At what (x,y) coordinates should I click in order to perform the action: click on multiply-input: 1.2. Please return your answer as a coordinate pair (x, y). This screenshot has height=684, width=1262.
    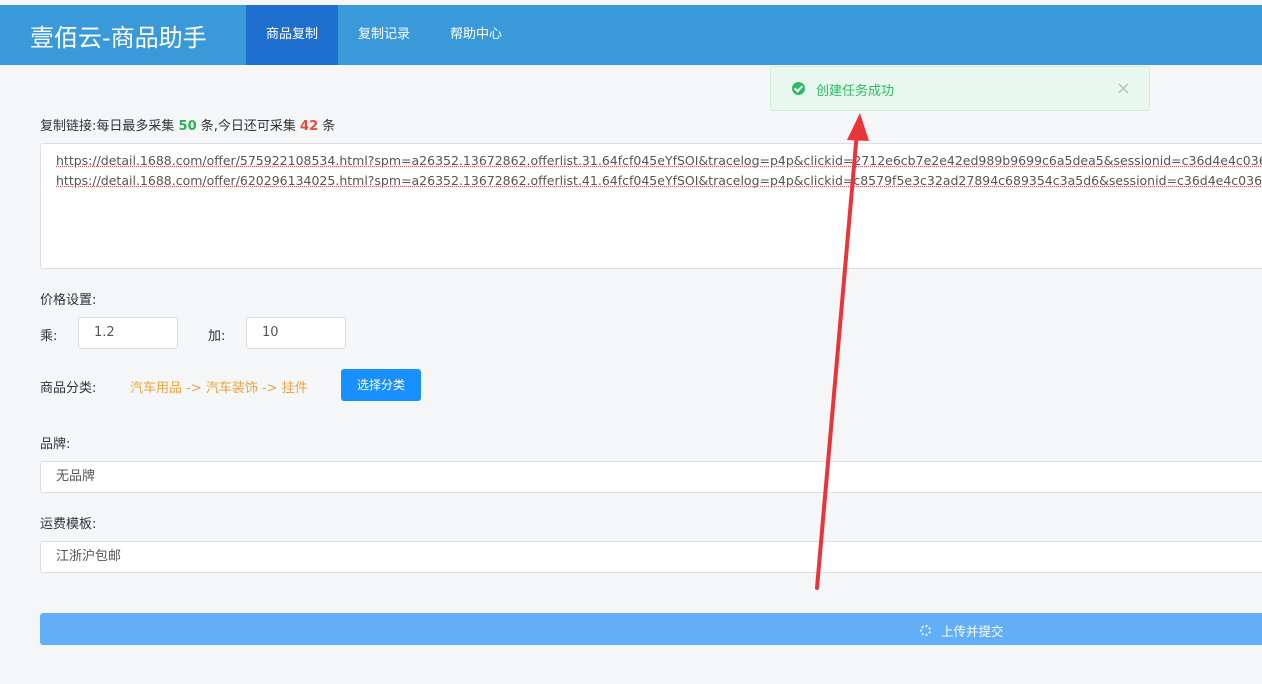
    Looking at the image, I should click on (128, 333).